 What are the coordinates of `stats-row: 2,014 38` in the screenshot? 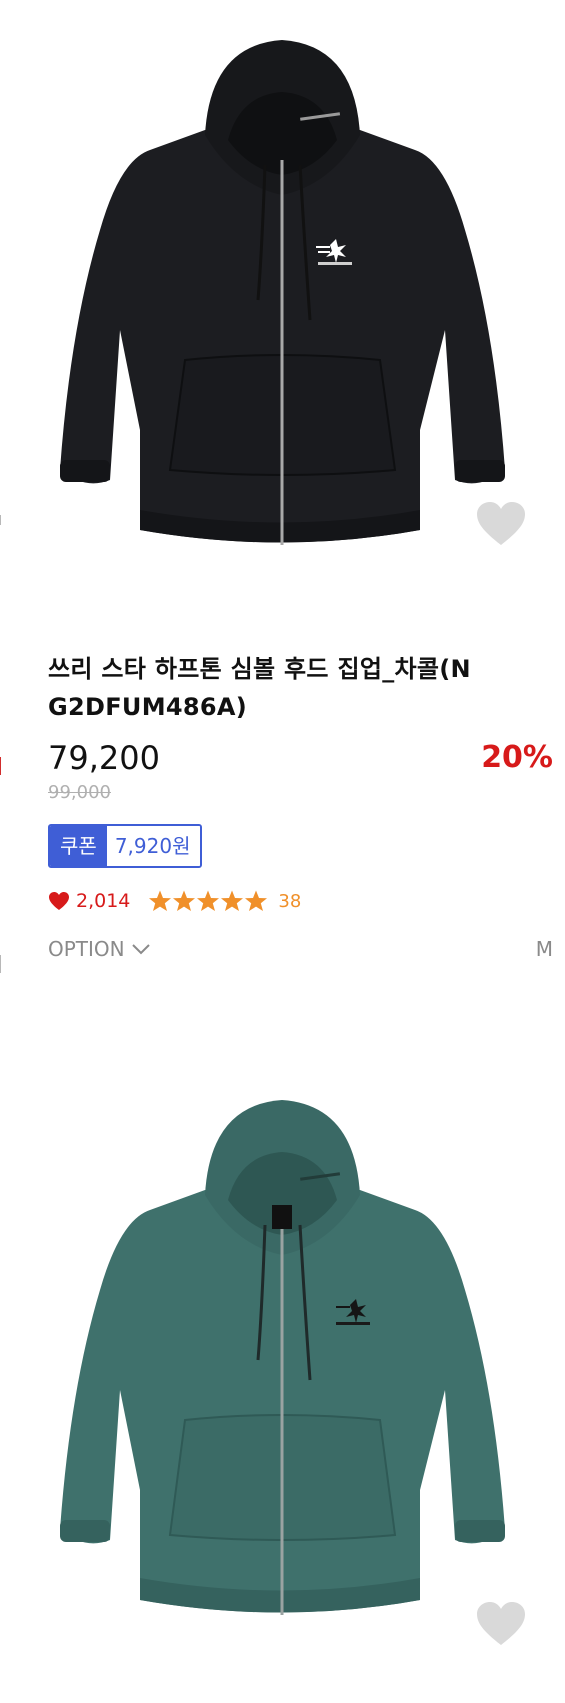 It's located at (298, 901).